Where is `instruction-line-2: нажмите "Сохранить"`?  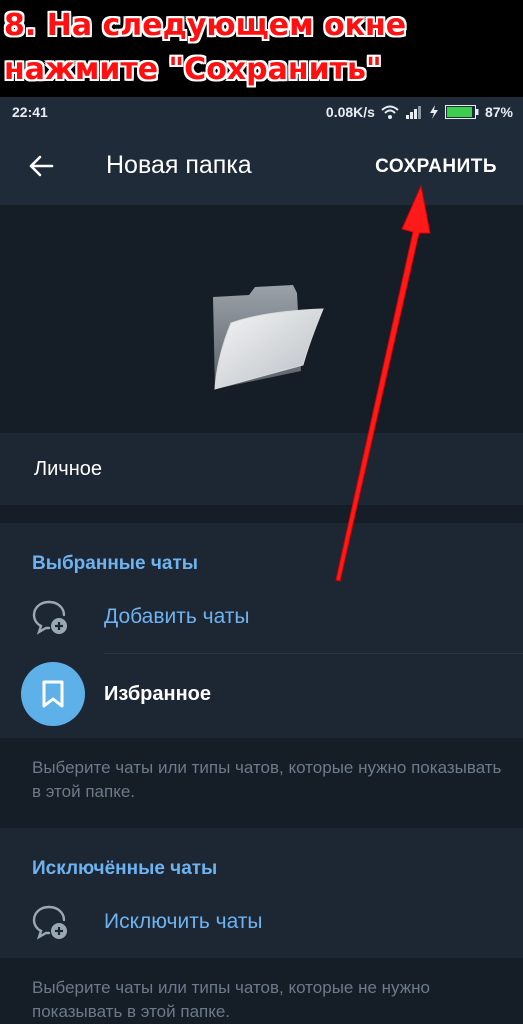
instruction-line-2: нажмите "Сохранить" is located at coordinates (193, 69).